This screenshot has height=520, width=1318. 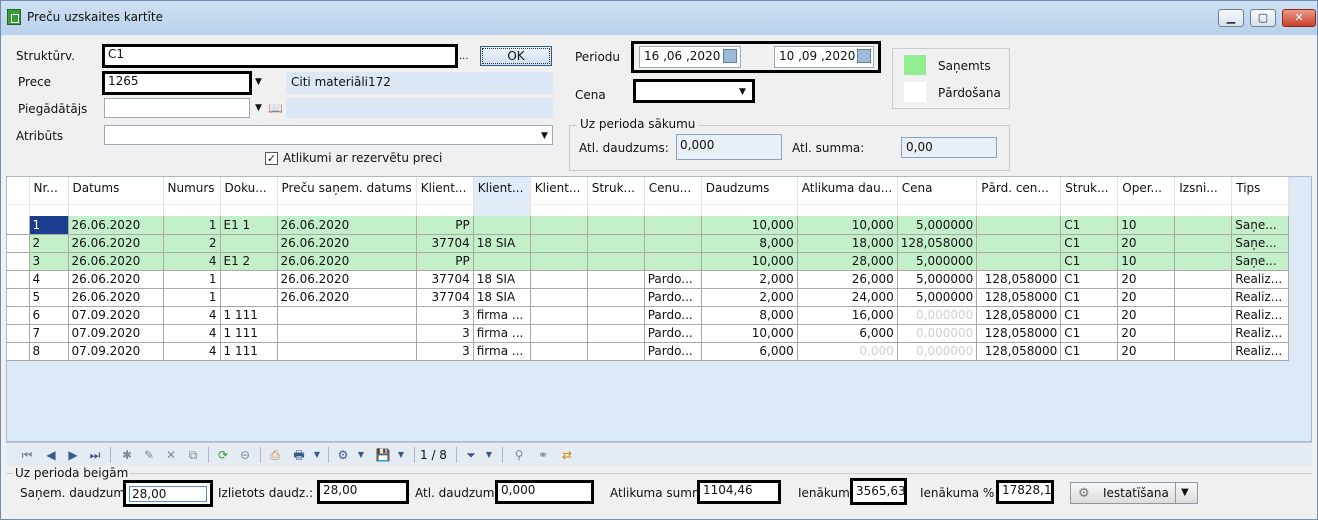 I want to click on table-cell: 24,000, so click(x=847, y=297).